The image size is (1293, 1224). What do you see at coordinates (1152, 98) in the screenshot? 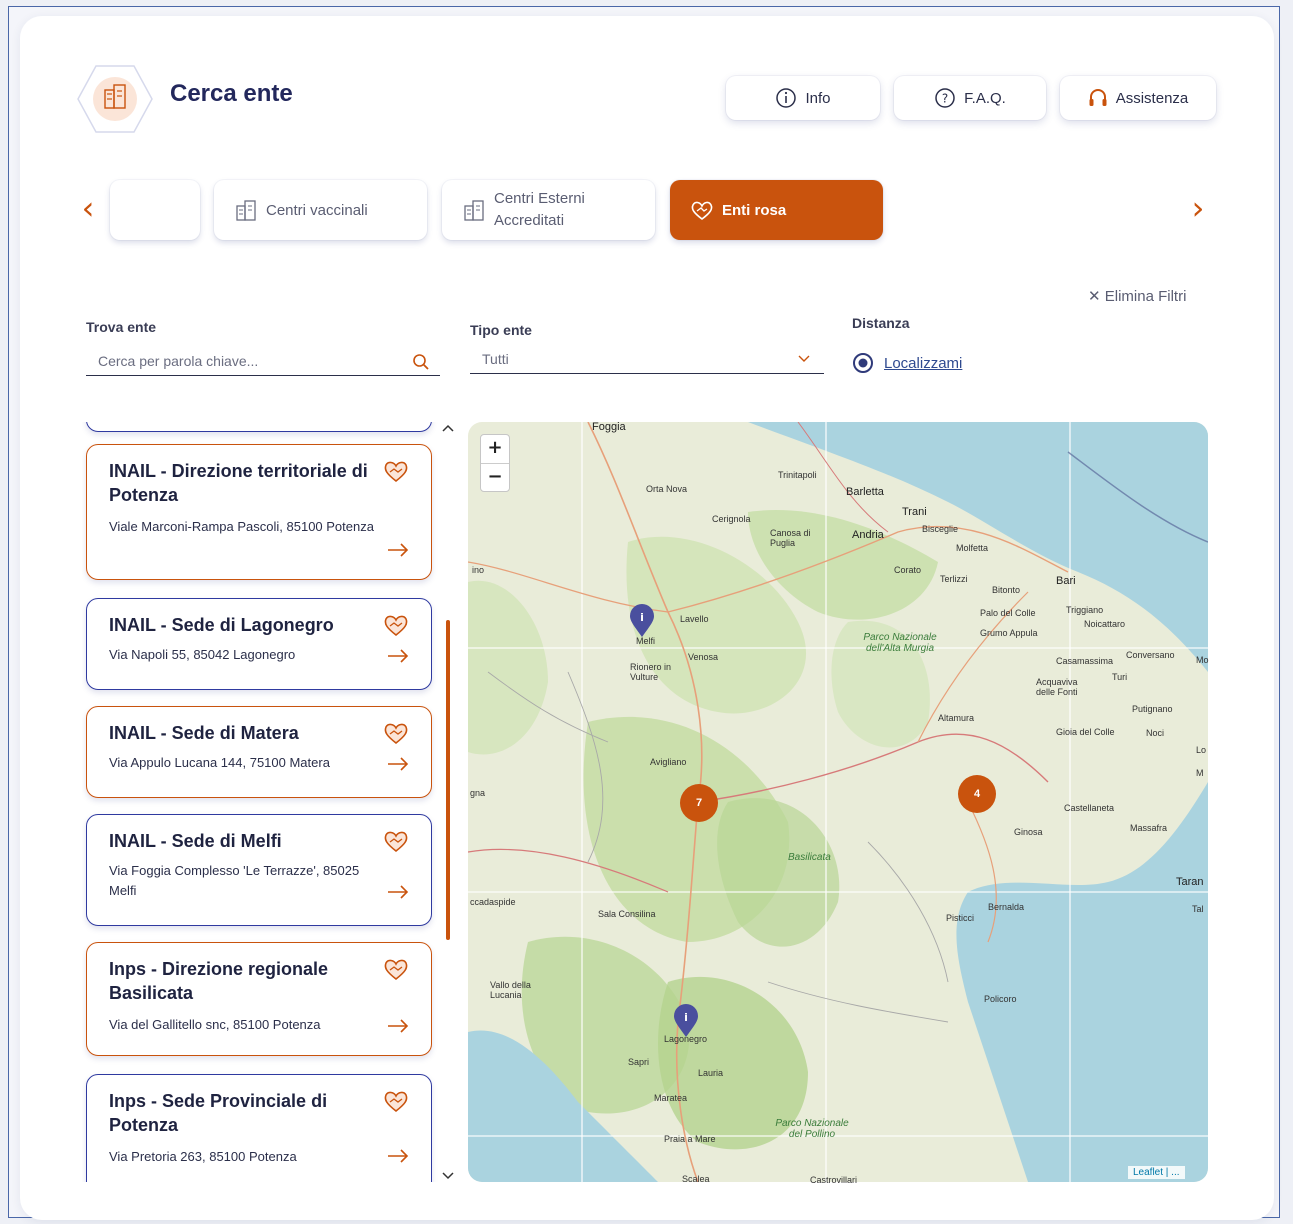
I see `assistenza-button-label: Assistenza` at bounding box center [1152, 98].